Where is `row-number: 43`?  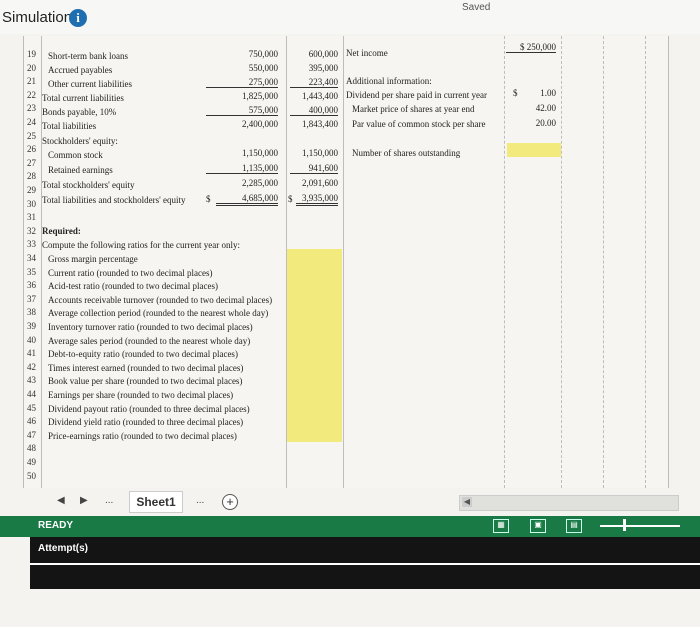 row-number: 43 is located at coordinates (35, 380).